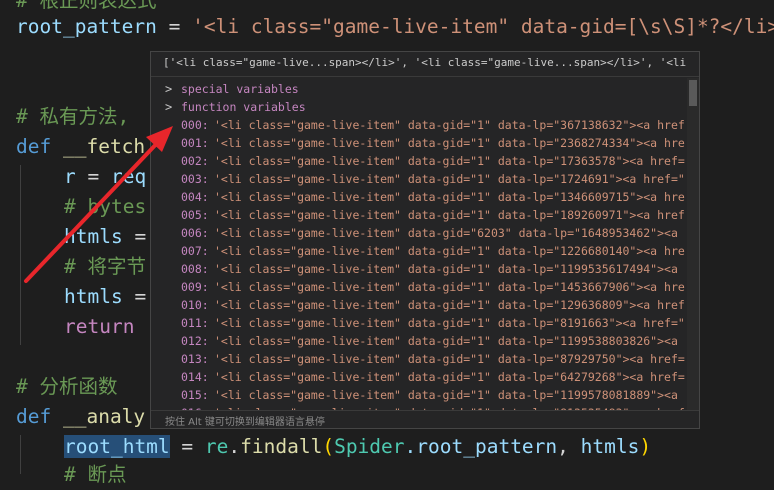 The height and width of the screenshot is (490, 774). Describe the element at coordinates (94, 209) in the screenshot. I see `arrow-shaft` at that location.